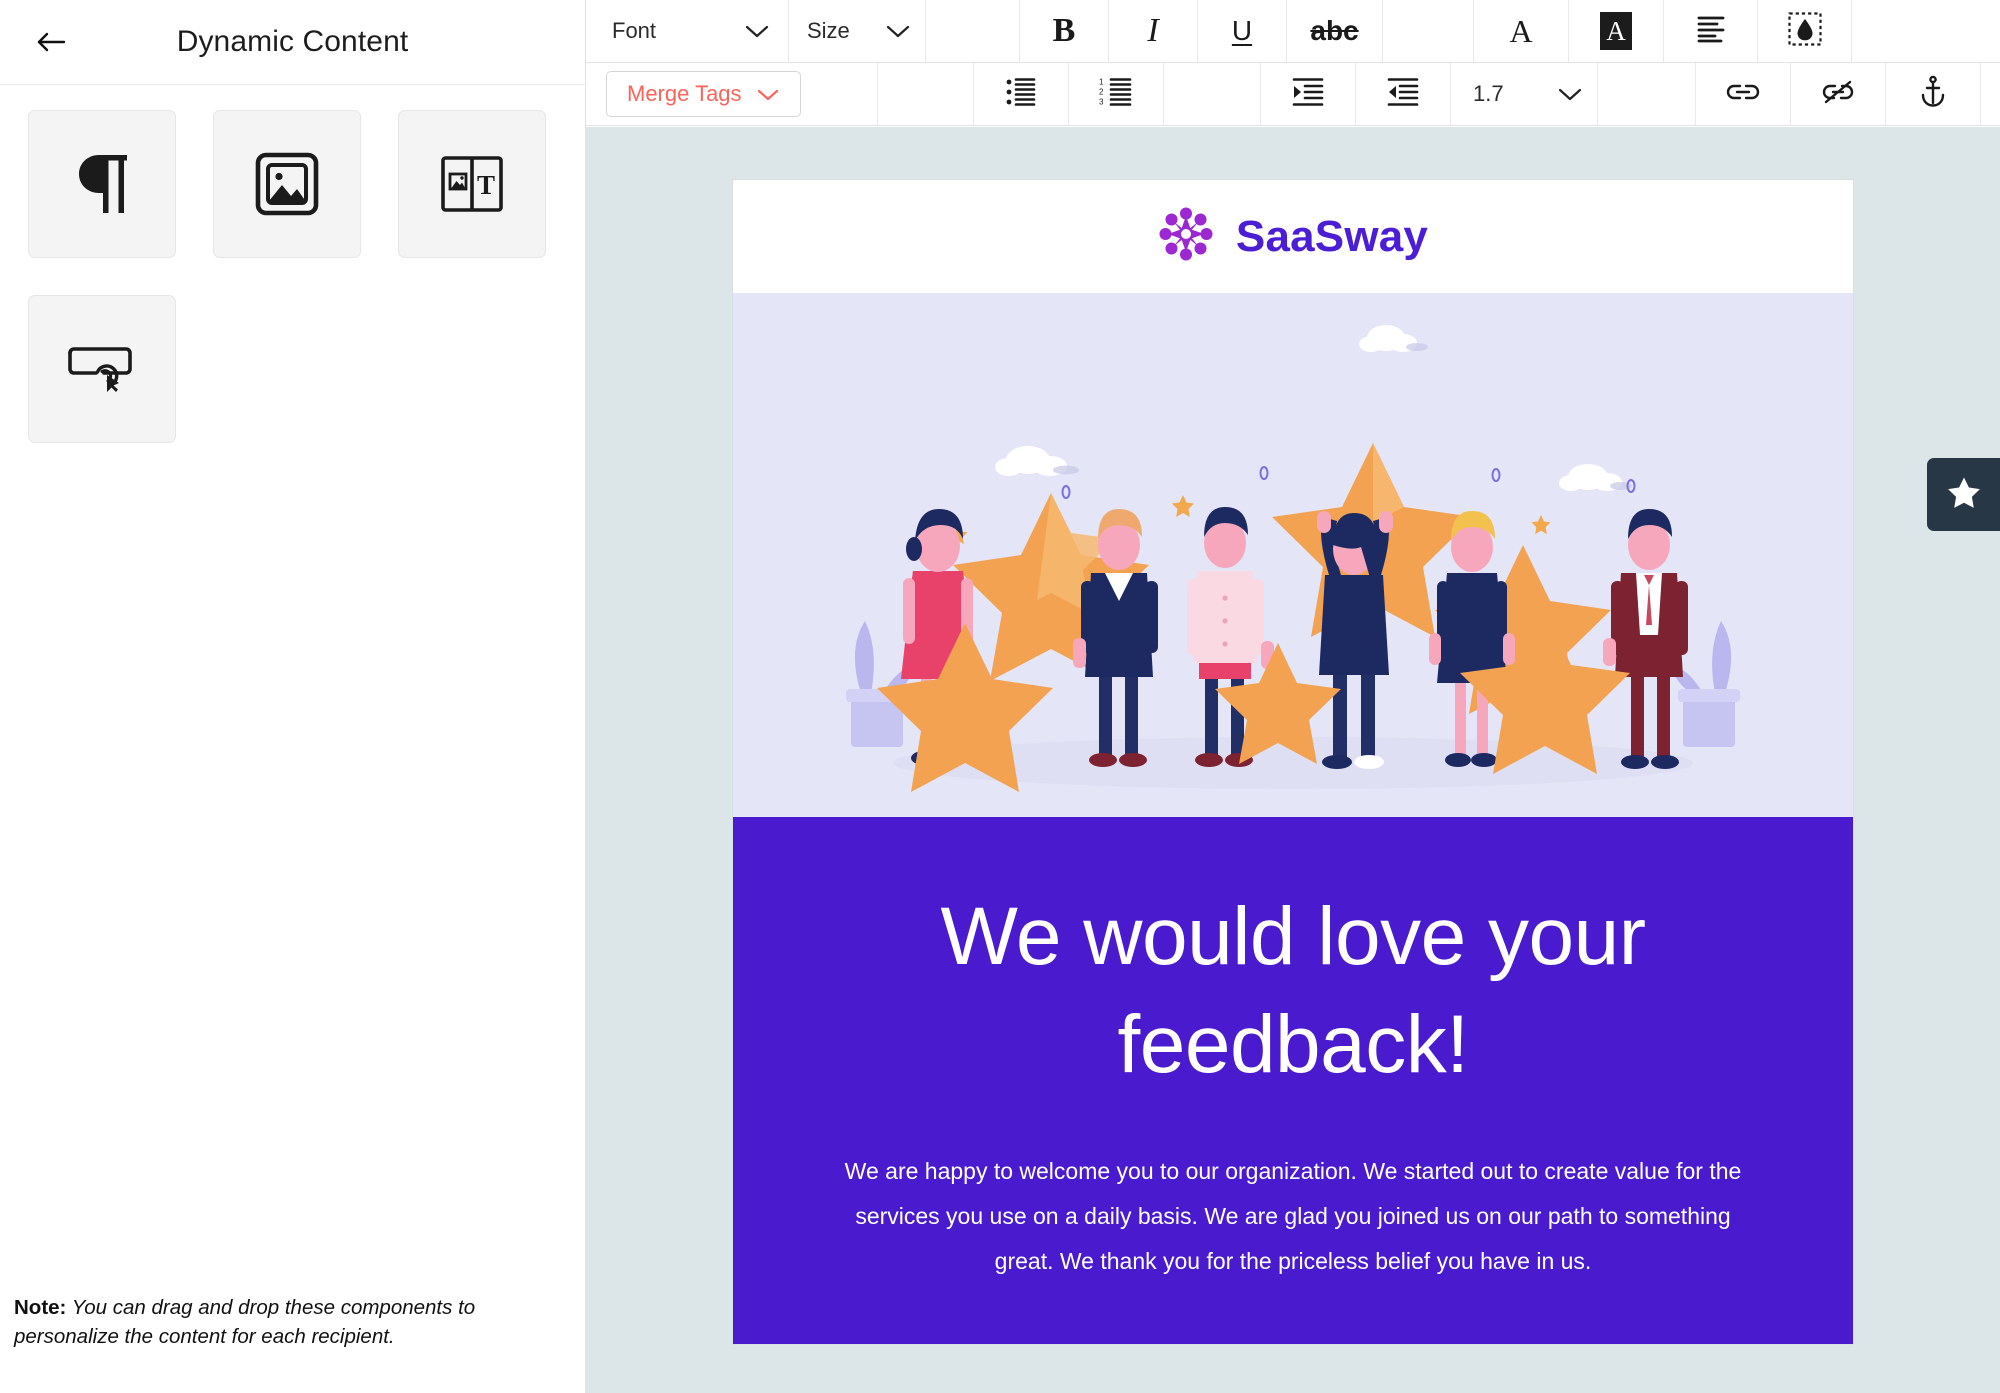 The height and width of the screenshot is (1393, 2000). I want to click on numbered-list-button: 1 2 3, so click(1116, 94).